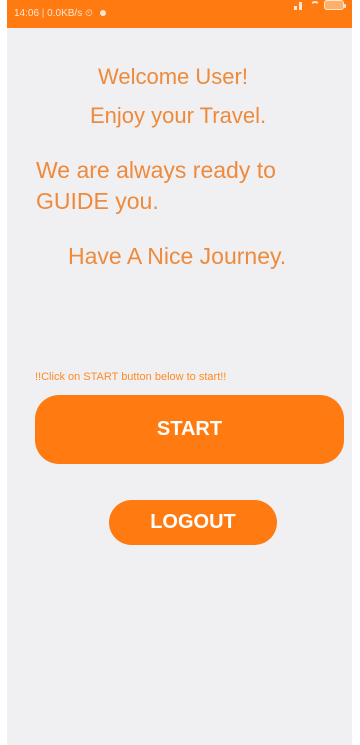  I want to click on status-right, so click(319, 5).